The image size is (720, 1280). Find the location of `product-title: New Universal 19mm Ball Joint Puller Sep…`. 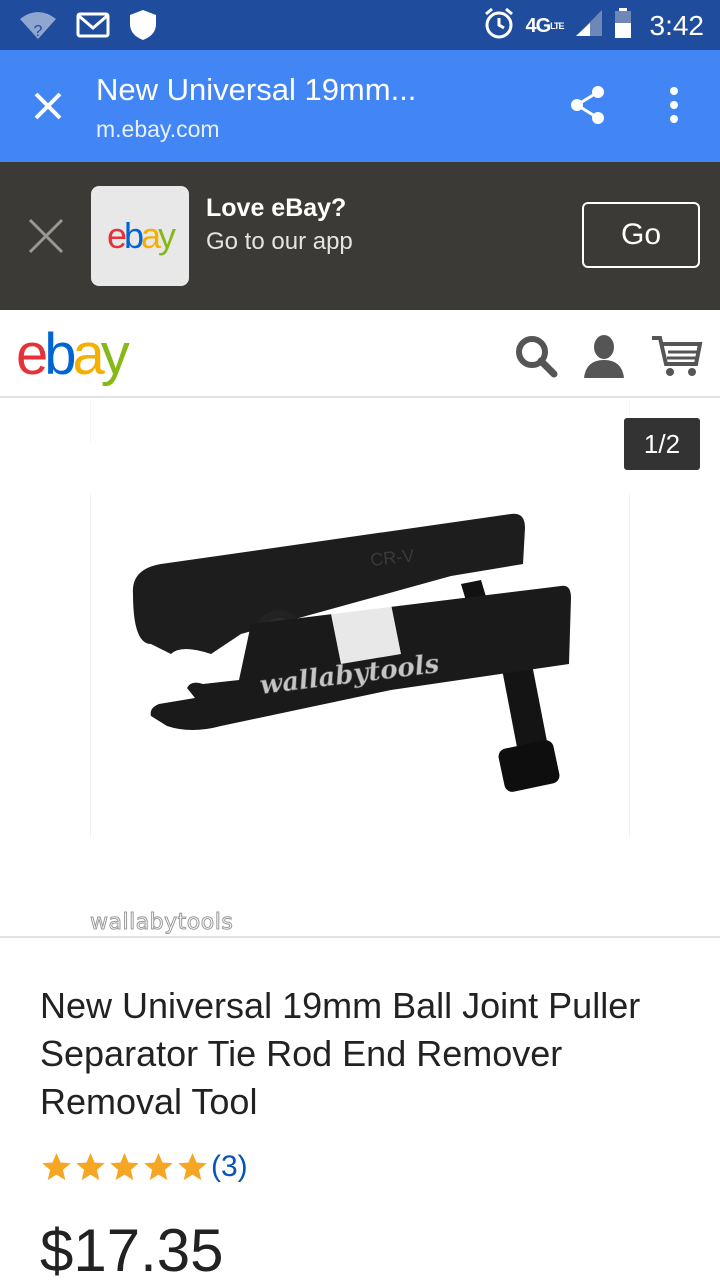

product-title: New Universal 19mm Ball Joint Puller Sep… is located at coordinates (340, 1053).